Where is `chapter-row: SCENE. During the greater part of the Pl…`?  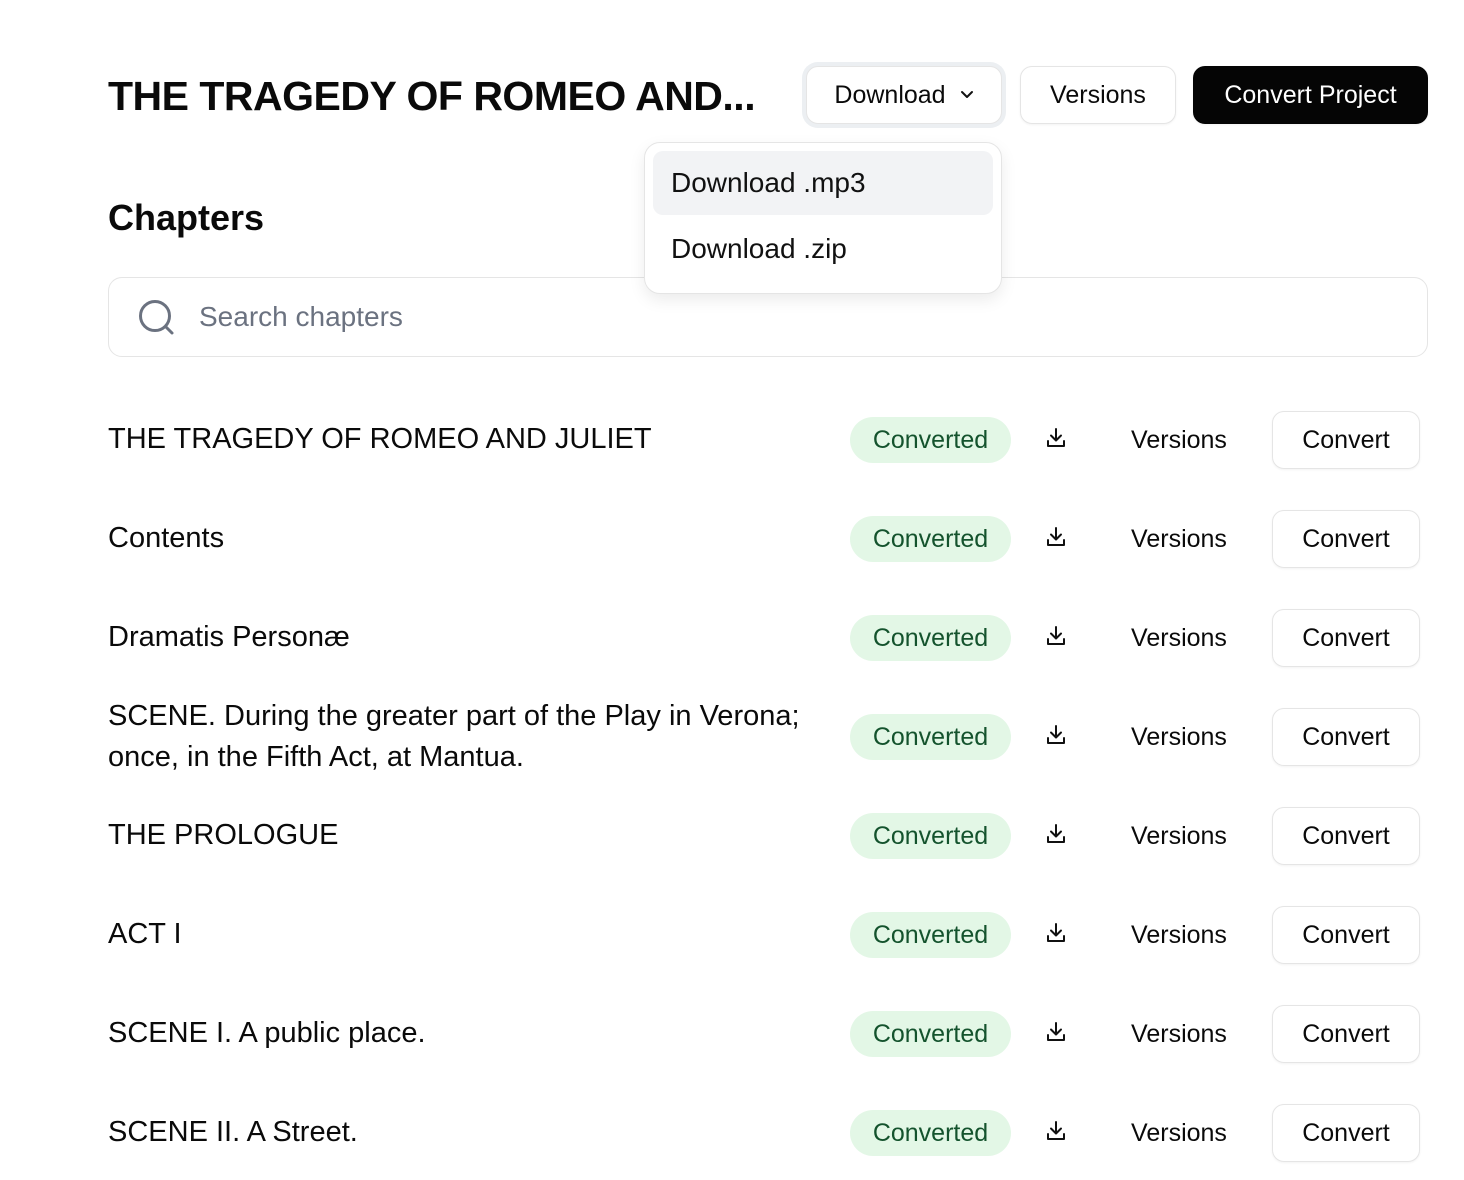
chapter-row: SCENE. During the greater part of the Pl… is located at coordinates (732, 736).